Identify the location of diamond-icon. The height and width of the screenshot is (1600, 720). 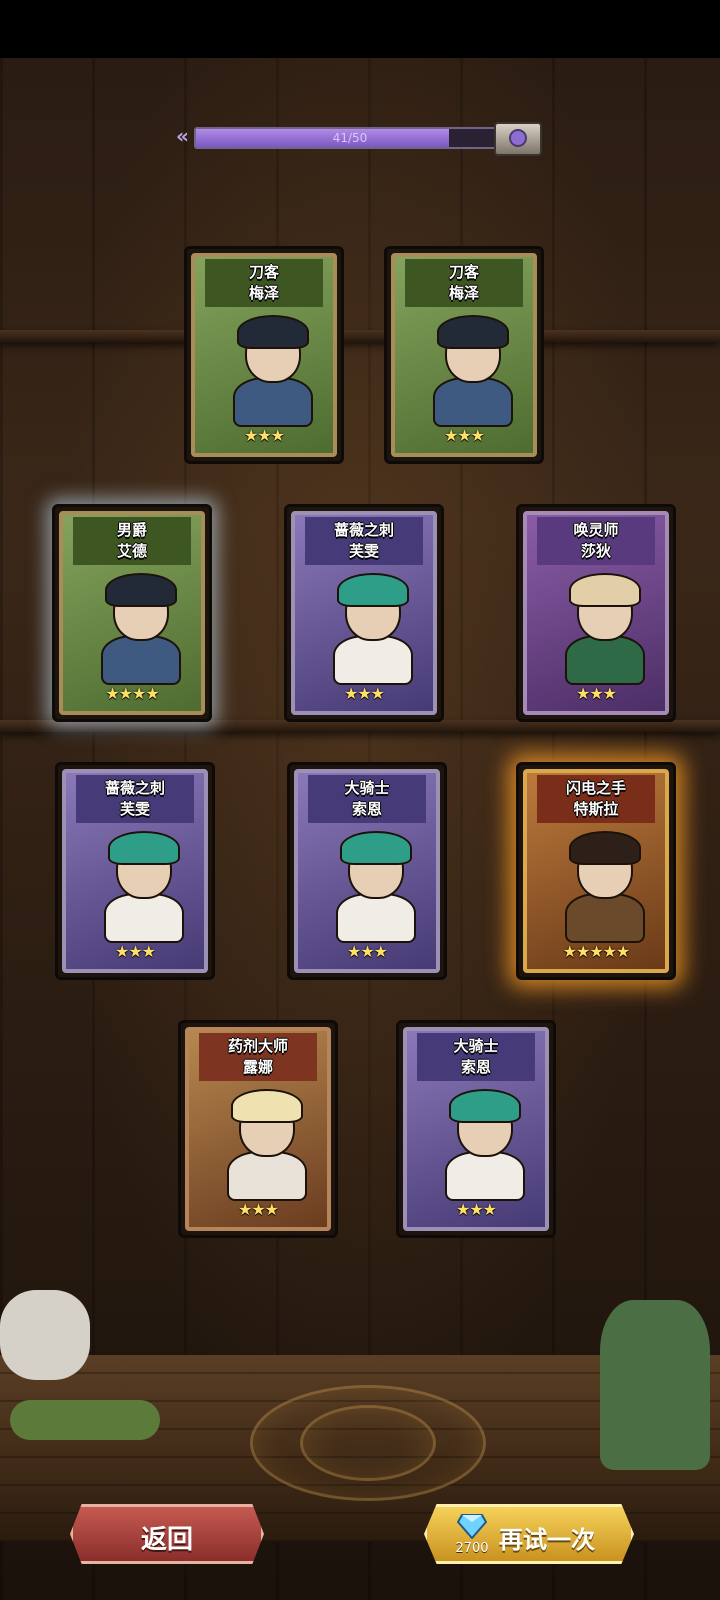
(472, 1526).